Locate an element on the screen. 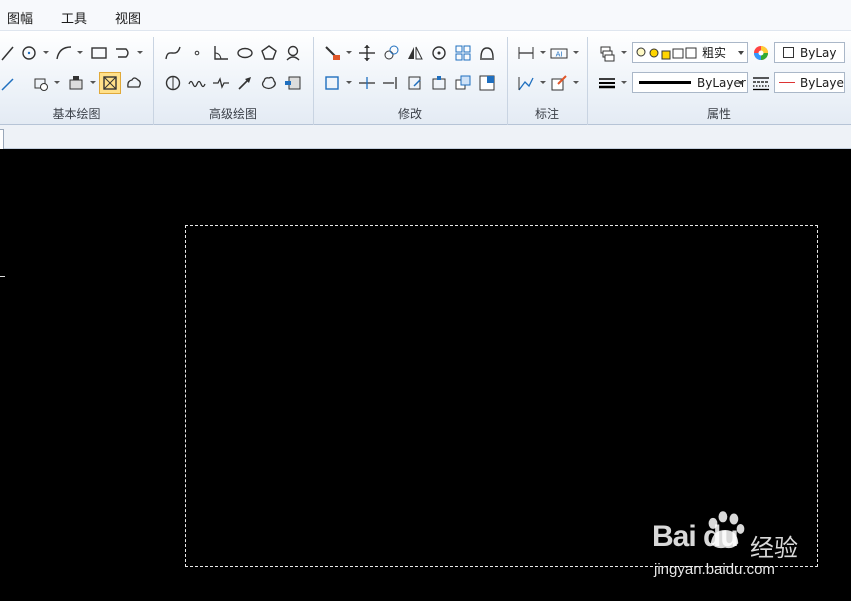 This screenshot has height=601, width=851. scale-icon is located at coordinates (439, 83).